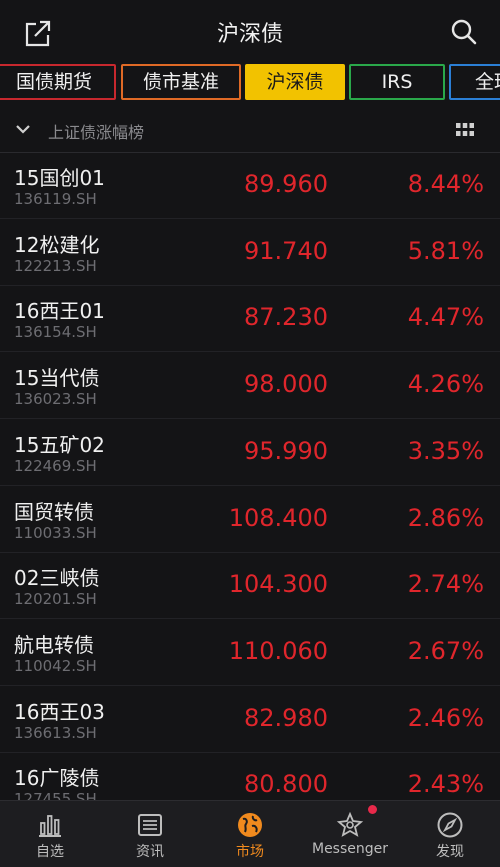  What do you see at coordinates (250, 852) in the screenshot?
I see `tabbar-label: 市场` at bounding box center [250, 852].